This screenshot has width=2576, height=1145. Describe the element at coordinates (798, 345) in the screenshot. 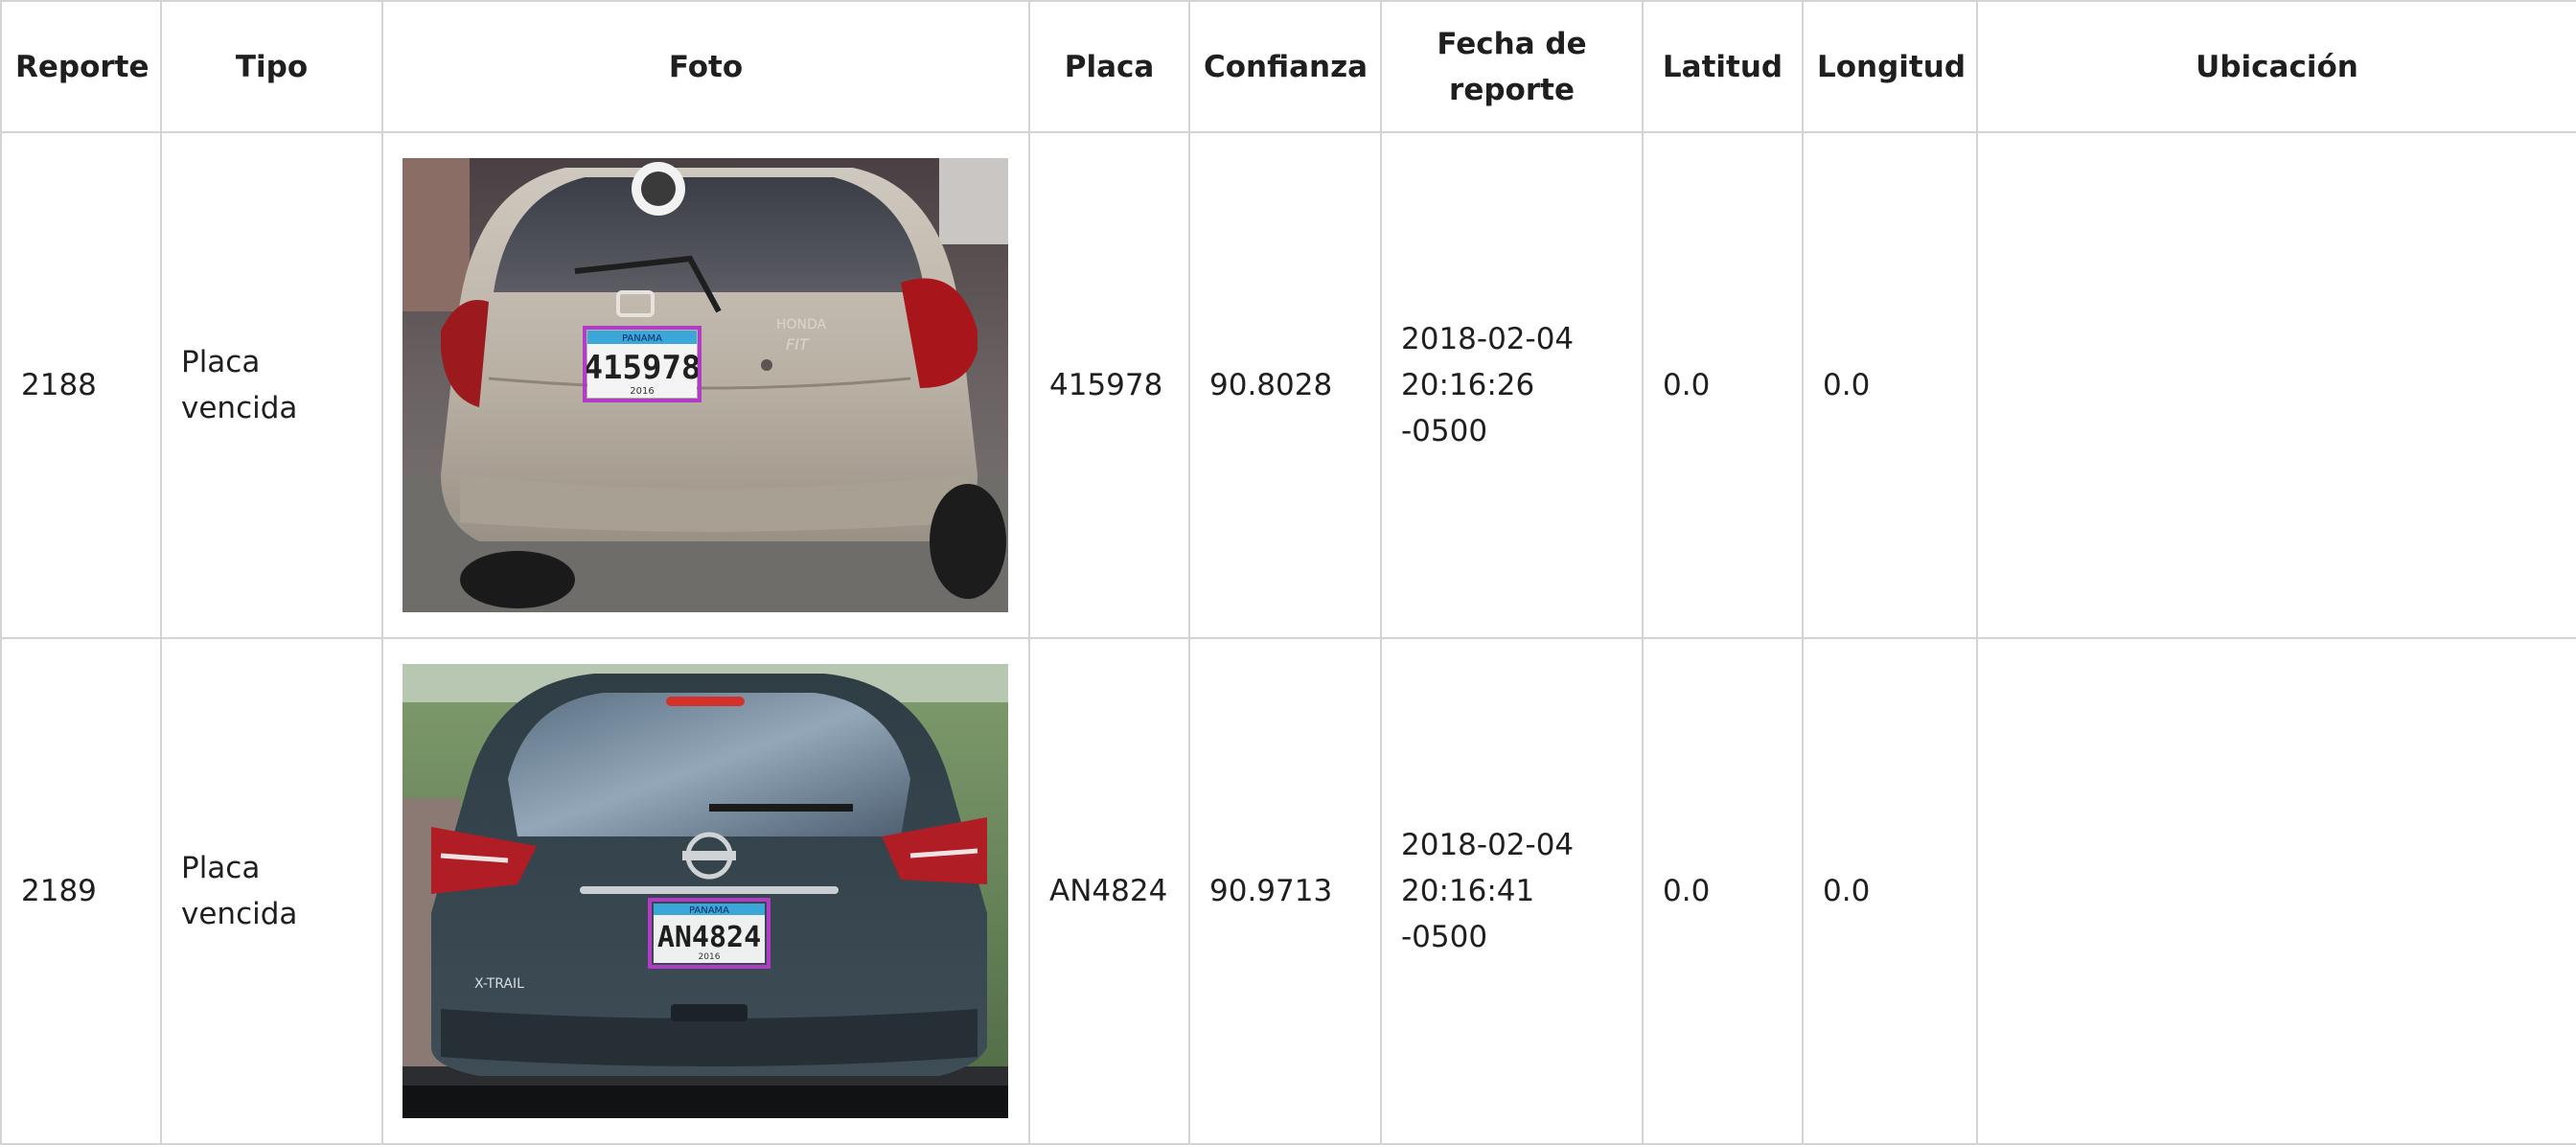

I see `svg-text: FIT` at that location.